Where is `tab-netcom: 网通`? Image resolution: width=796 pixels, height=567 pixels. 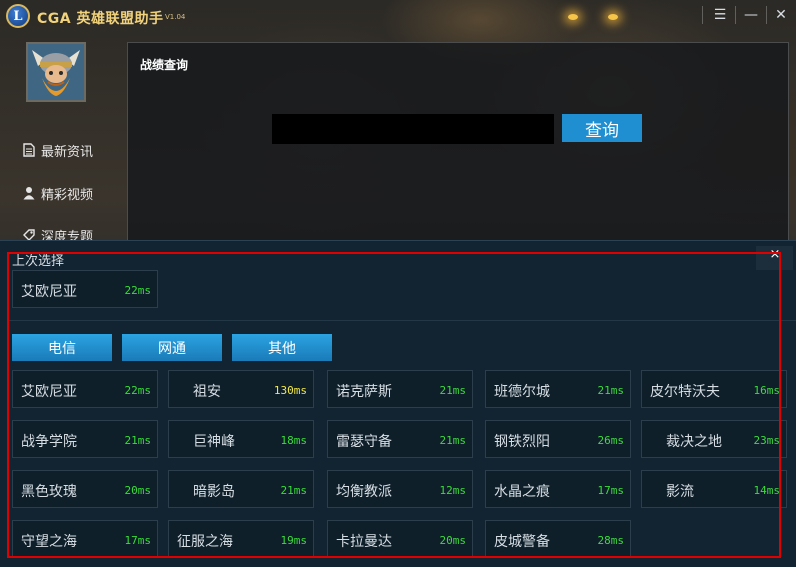 tab-netcom: 网通 is located at coordinates (172, 347).